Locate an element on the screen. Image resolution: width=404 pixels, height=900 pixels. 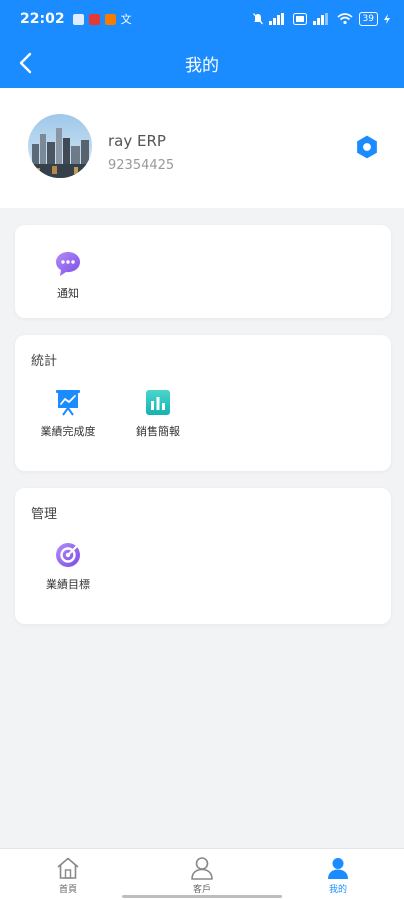
menu-item-performance-target: 業績目標 is located at coordinates (68, 566).